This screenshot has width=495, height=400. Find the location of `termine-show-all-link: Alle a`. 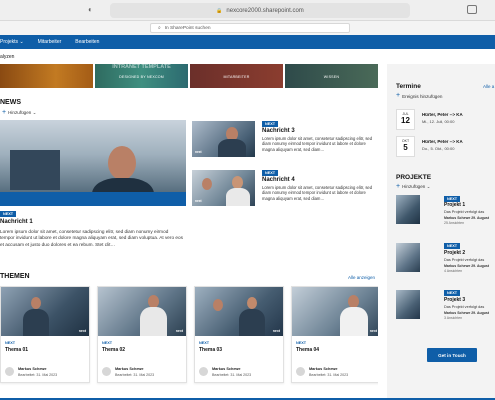

termine-show-all-link: Alle a is located at coordinates (488, 86).